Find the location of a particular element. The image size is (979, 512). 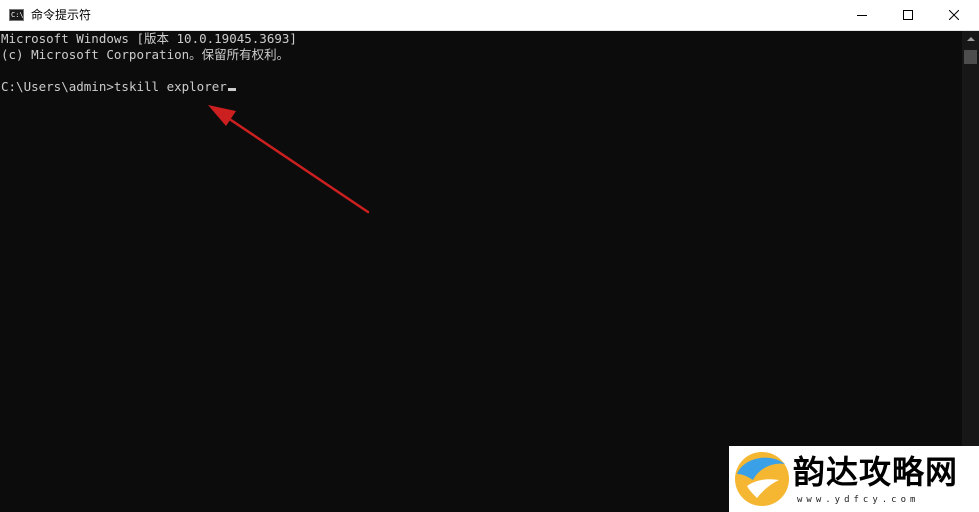

watermark: 韵达攻略网 www.ydfcy.com is located at coordinates (854, 479).